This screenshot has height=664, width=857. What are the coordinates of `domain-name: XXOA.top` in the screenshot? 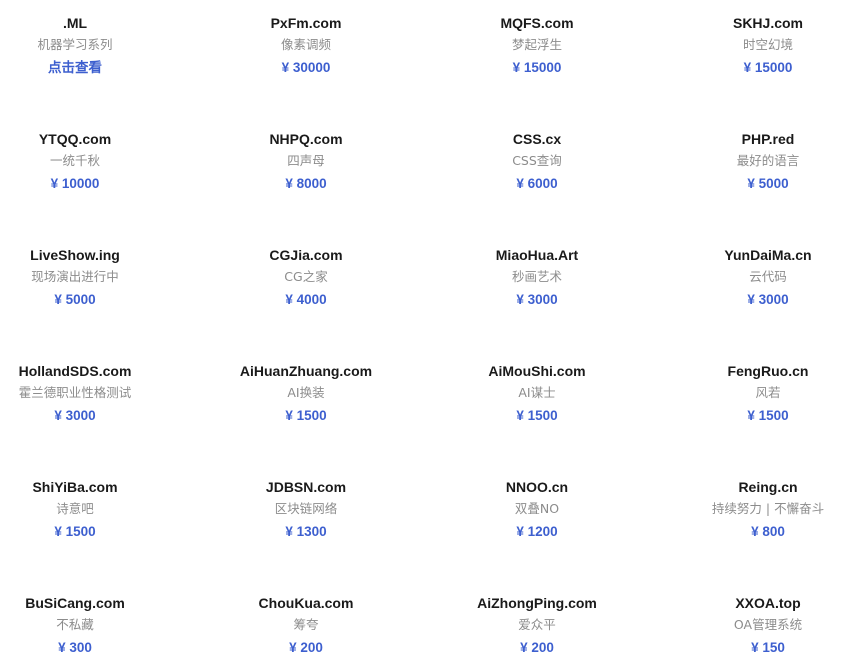 It's located at (762, 603).